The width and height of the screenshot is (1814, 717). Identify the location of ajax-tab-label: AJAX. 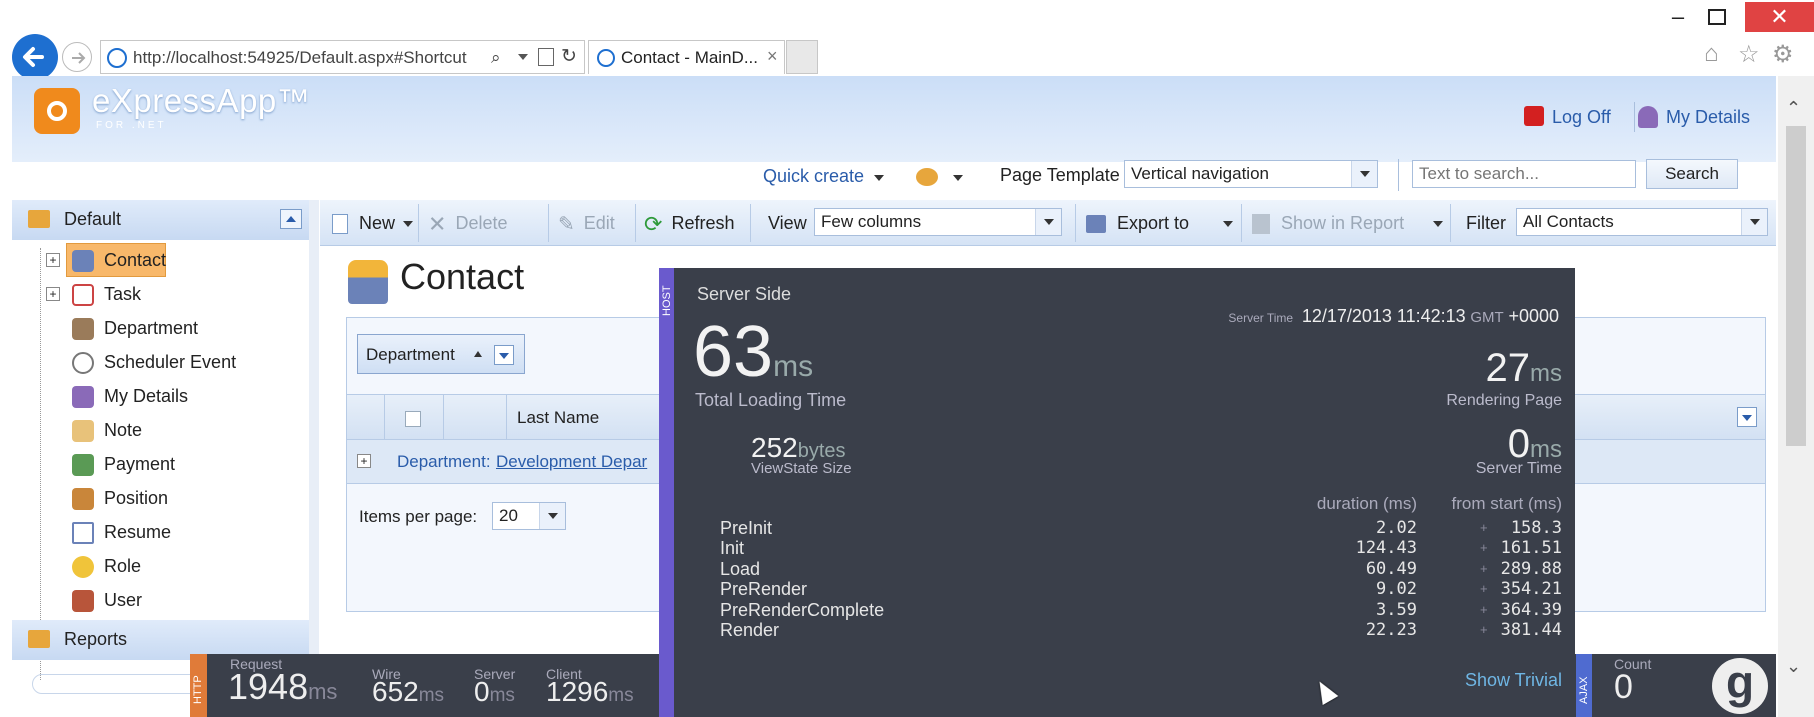
(1584, 690).